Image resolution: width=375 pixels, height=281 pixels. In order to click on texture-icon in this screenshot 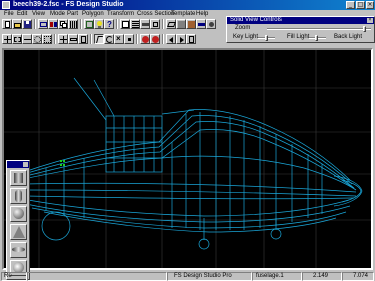, I will do `click(191, 24)`.